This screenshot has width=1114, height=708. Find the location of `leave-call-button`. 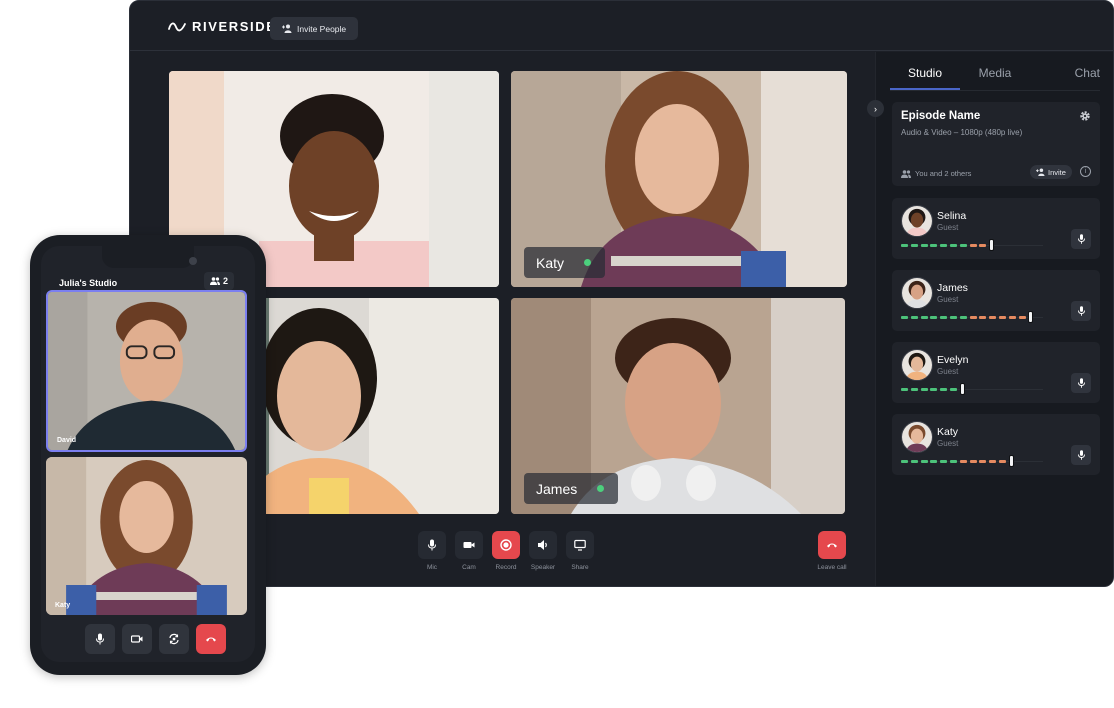

leave-call-button is located at coordinates (832, 545).